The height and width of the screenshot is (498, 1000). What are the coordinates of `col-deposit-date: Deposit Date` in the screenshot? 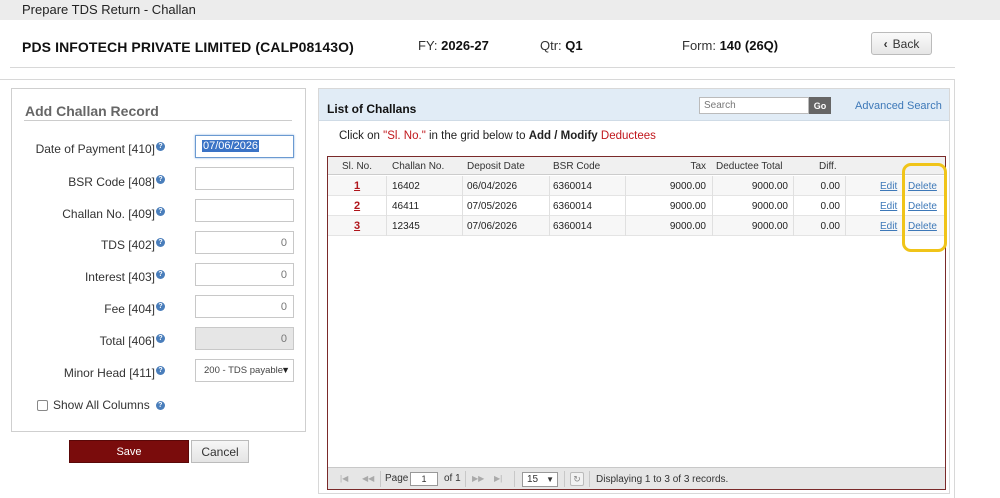 It's located at (496, 166).